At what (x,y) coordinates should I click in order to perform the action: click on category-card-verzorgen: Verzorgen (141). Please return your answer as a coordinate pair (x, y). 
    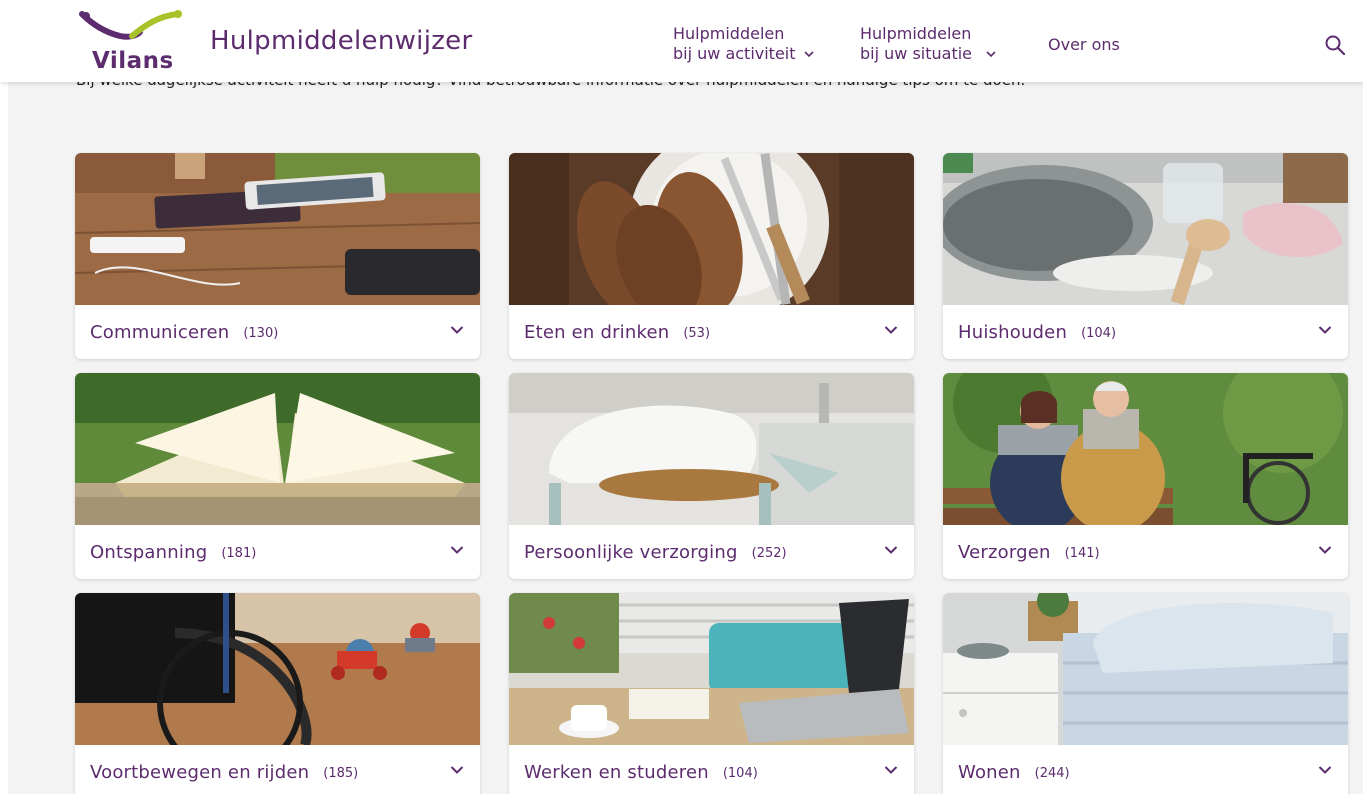
    Looking at the image, I should click on (1145, 476).